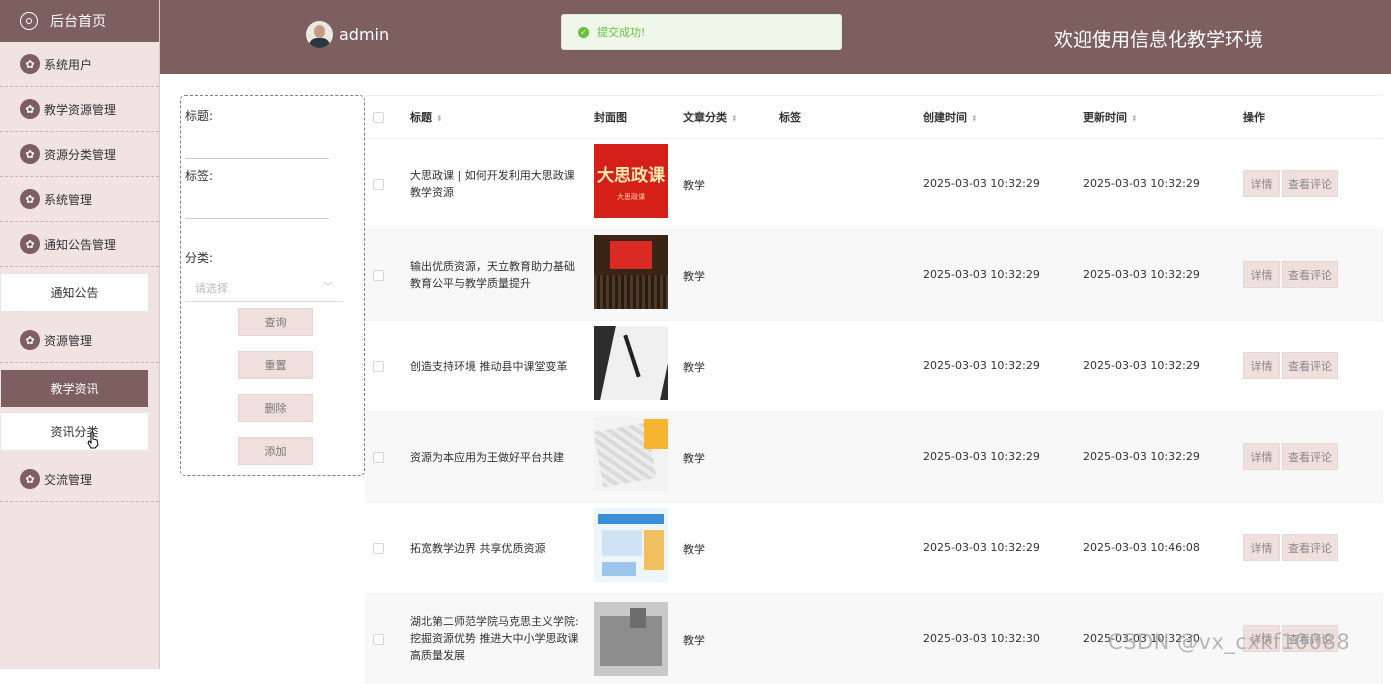 This screenshot has height=684, width=1391. What do you see at coordinates (79, 340) in the screenshot?
I see `sidebar-item-resource-mgmt: ✿ 资源管理` at bounding box center [79, 340].